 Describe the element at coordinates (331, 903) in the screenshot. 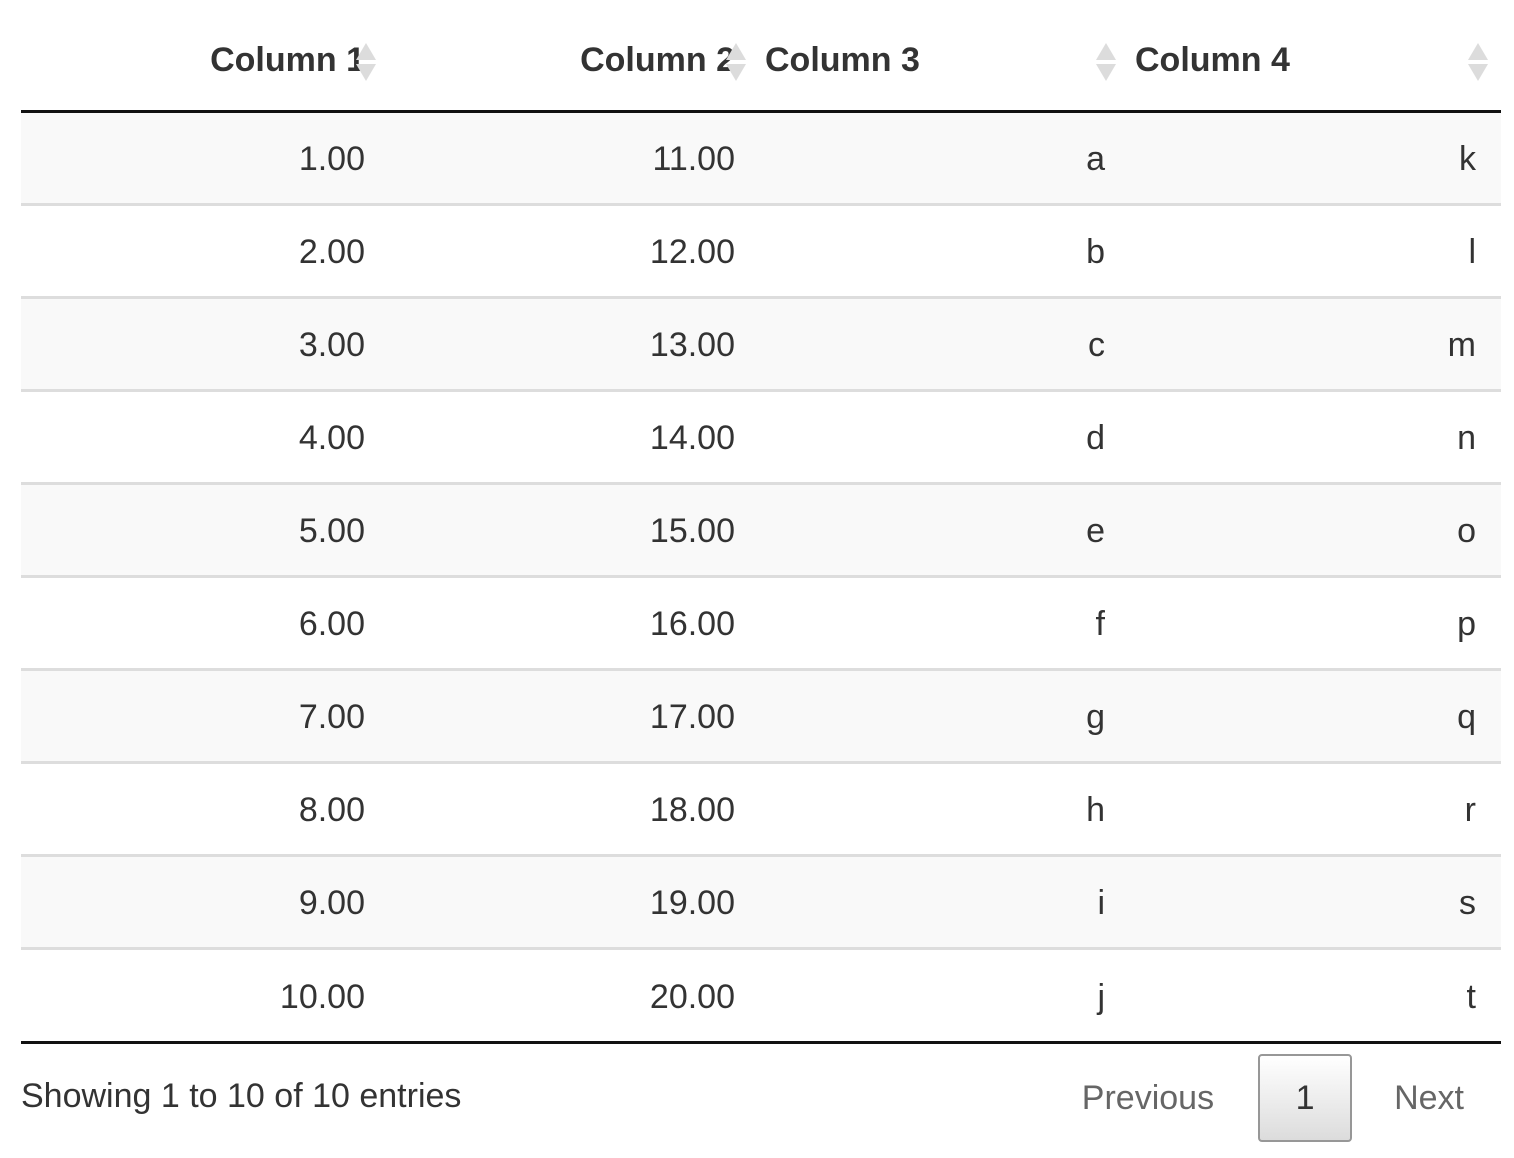

I see `cell-value: 9.00` at that location.